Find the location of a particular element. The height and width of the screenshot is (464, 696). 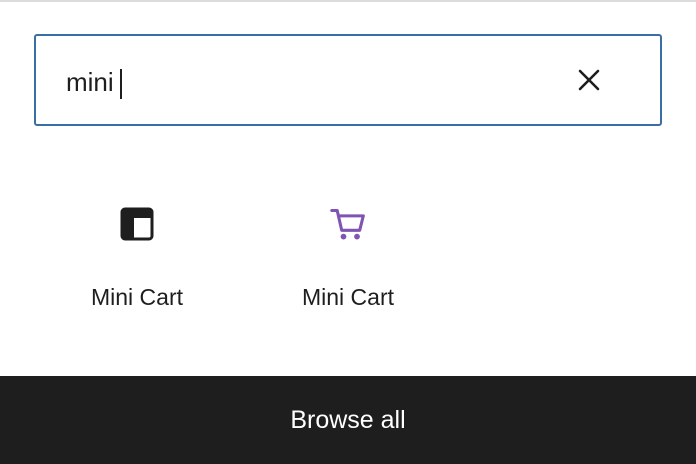

result-mini-cart-template: Mini Cart is located at coordinates (137, 255).